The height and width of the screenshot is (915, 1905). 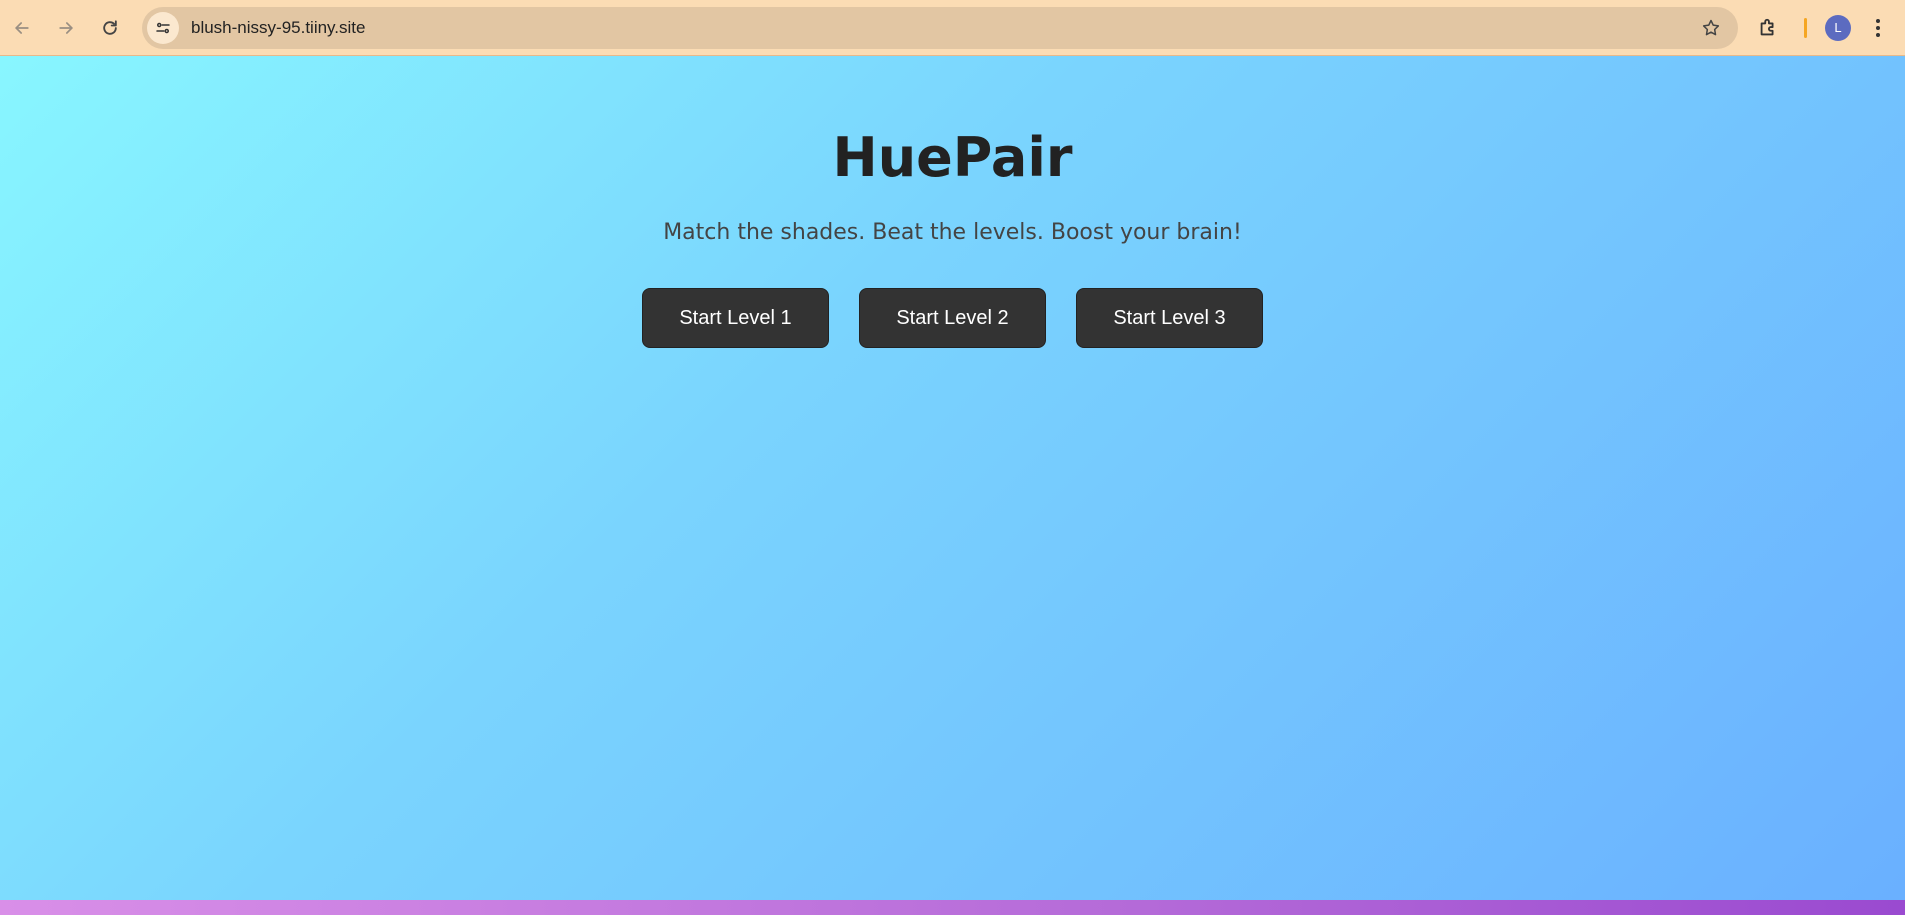 I want to click on reload-button, so click(x=110, y=28).